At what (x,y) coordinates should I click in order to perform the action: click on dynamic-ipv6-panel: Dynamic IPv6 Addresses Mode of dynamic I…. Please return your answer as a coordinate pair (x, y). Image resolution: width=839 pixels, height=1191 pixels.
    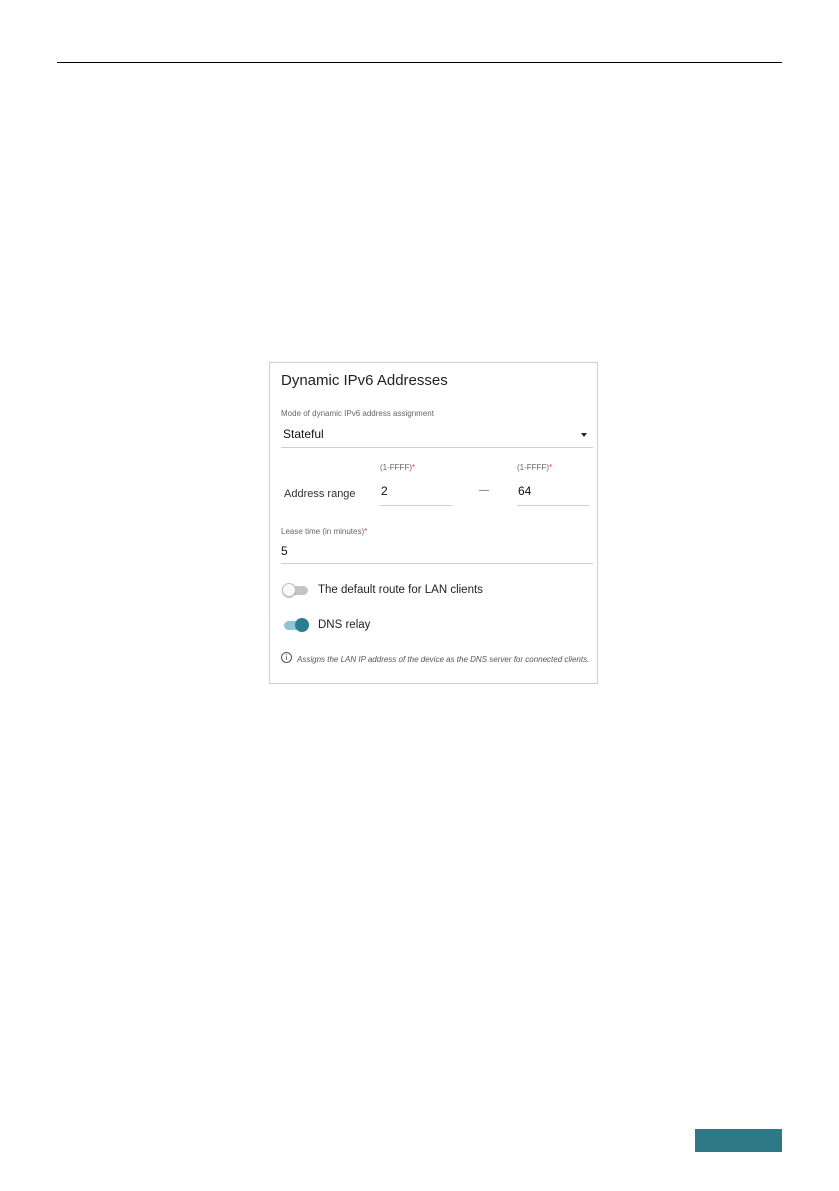
    Looking at the image, I should click on (433, 523).